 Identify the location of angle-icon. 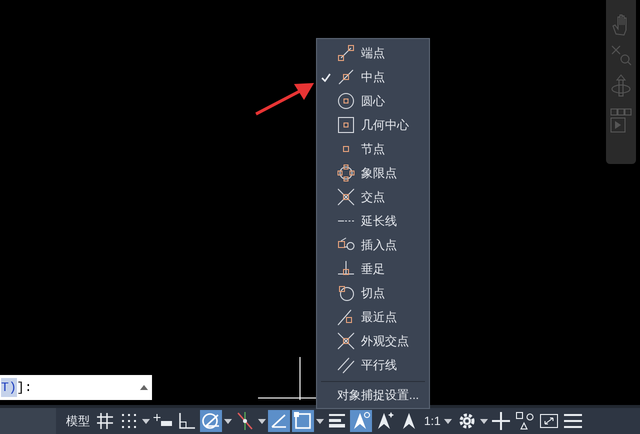
(187, 421).